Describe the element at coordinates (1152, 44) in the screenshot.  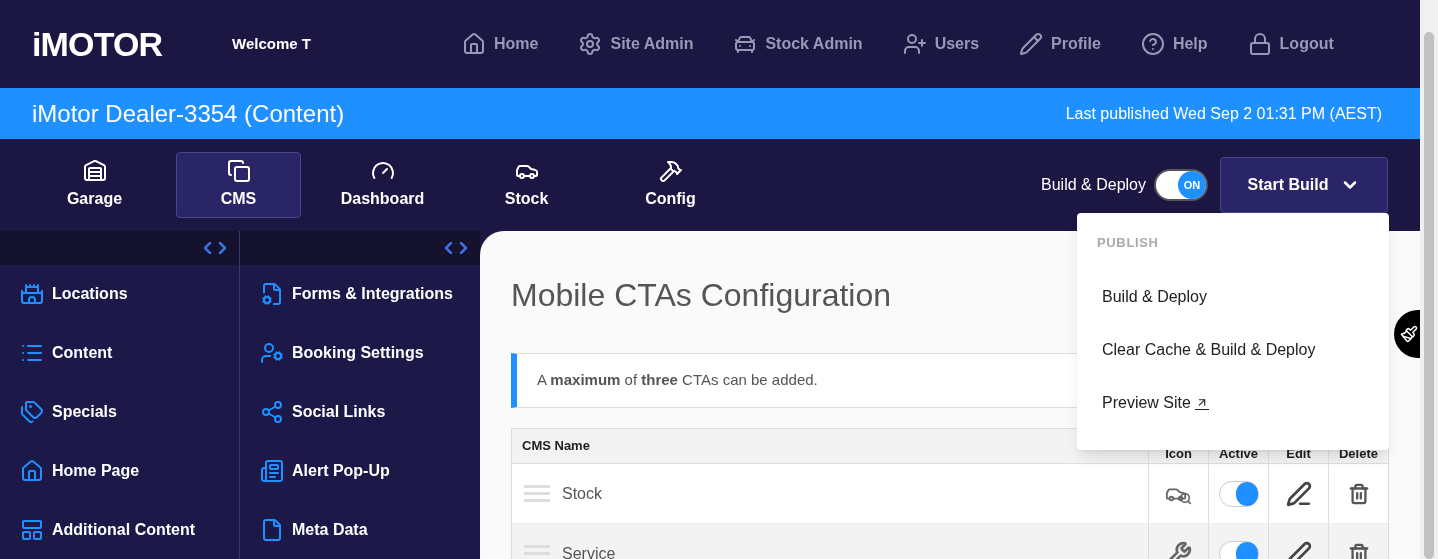
I see `help-icon` at that location.